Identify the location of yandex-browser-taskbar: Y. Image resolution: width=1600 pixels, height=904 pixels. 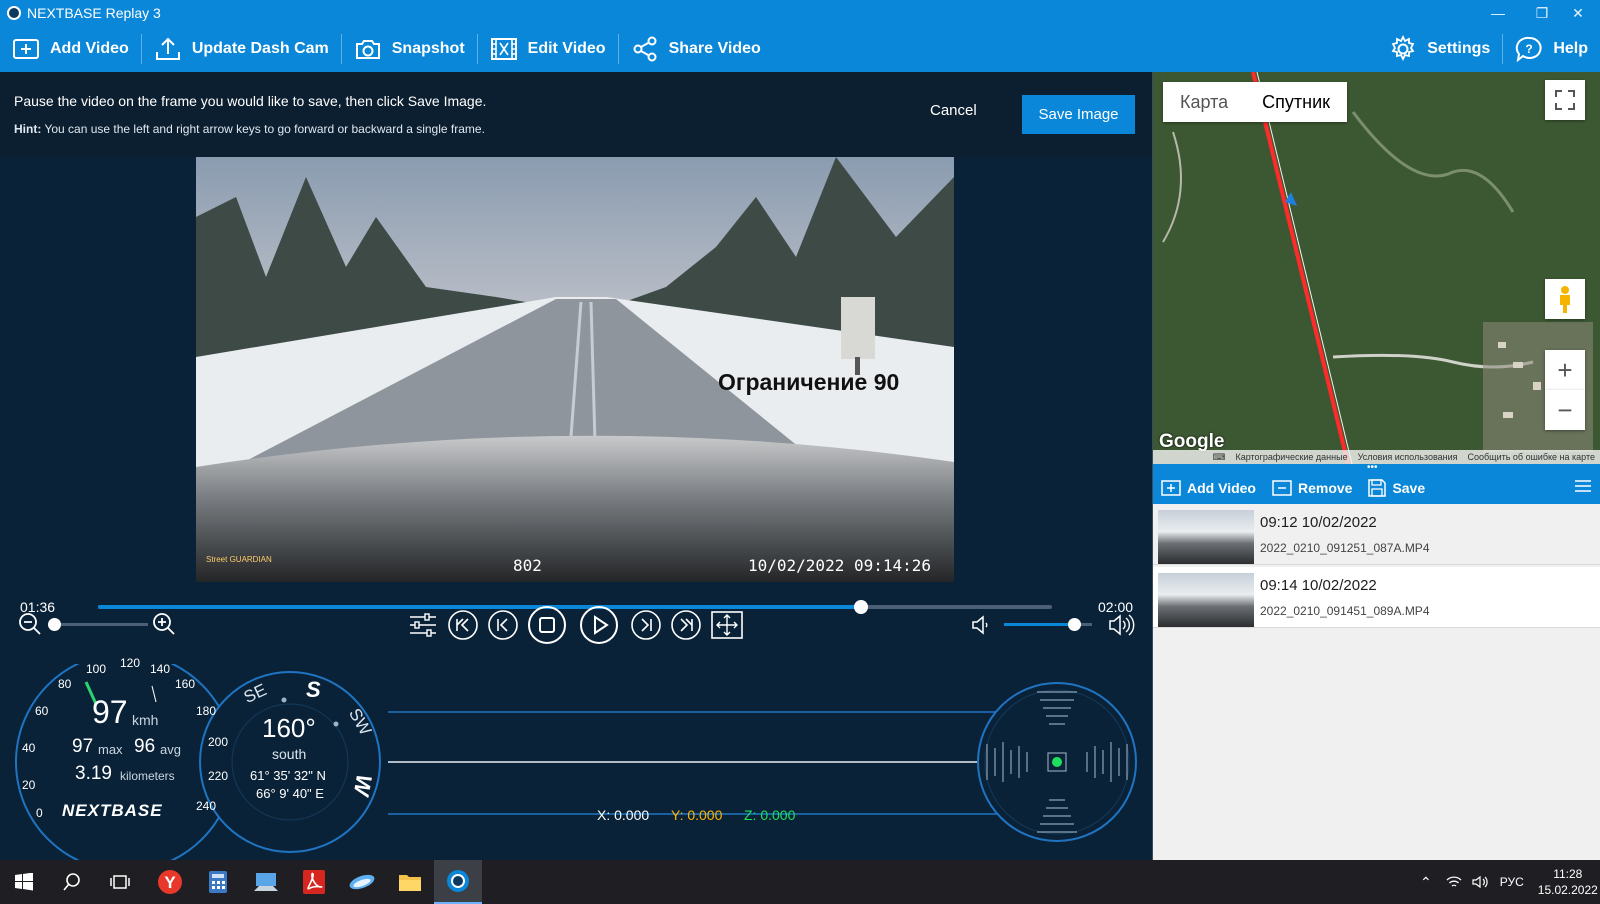
(170, 882).